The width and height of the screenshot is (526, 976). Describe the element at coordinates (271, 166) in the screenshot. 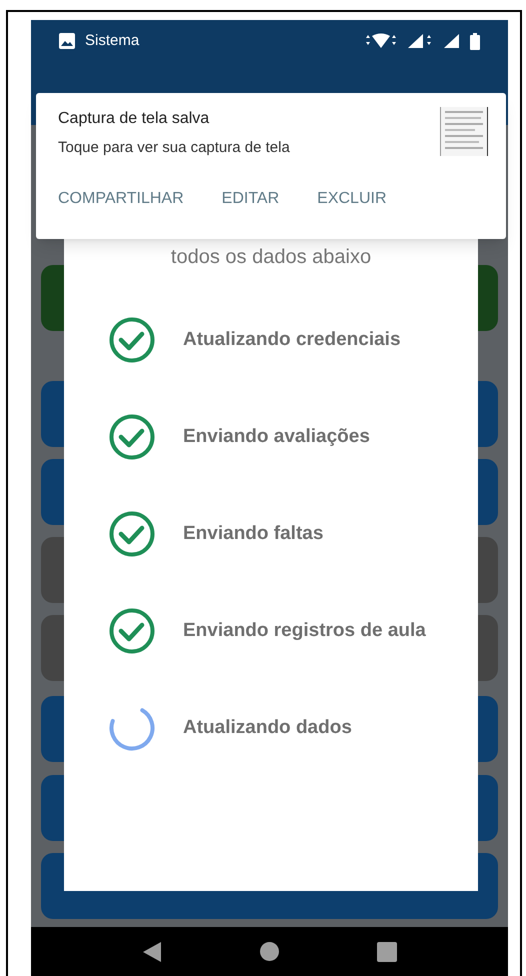

I see `notification-card: Captura de tela salva Toque para ver sua captura de tela COMPARTILHAR EDITAR EXCLUIR` at that location.